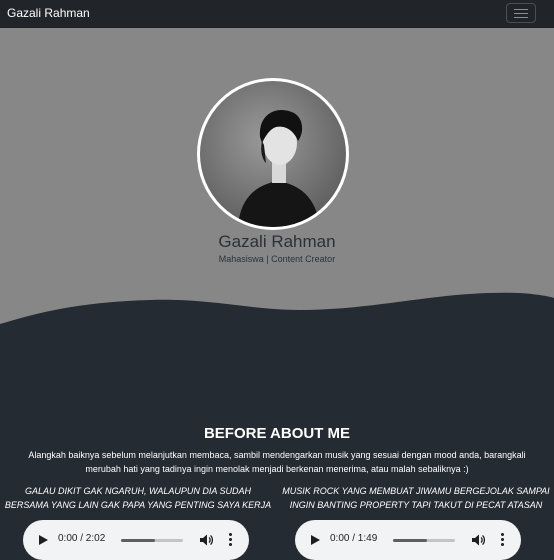 This screenshot has width=554, height=560. Describe the element at coordinates (354, 538) in the screenshot. I see `time-display: 0:00 / 1:49` at that location.